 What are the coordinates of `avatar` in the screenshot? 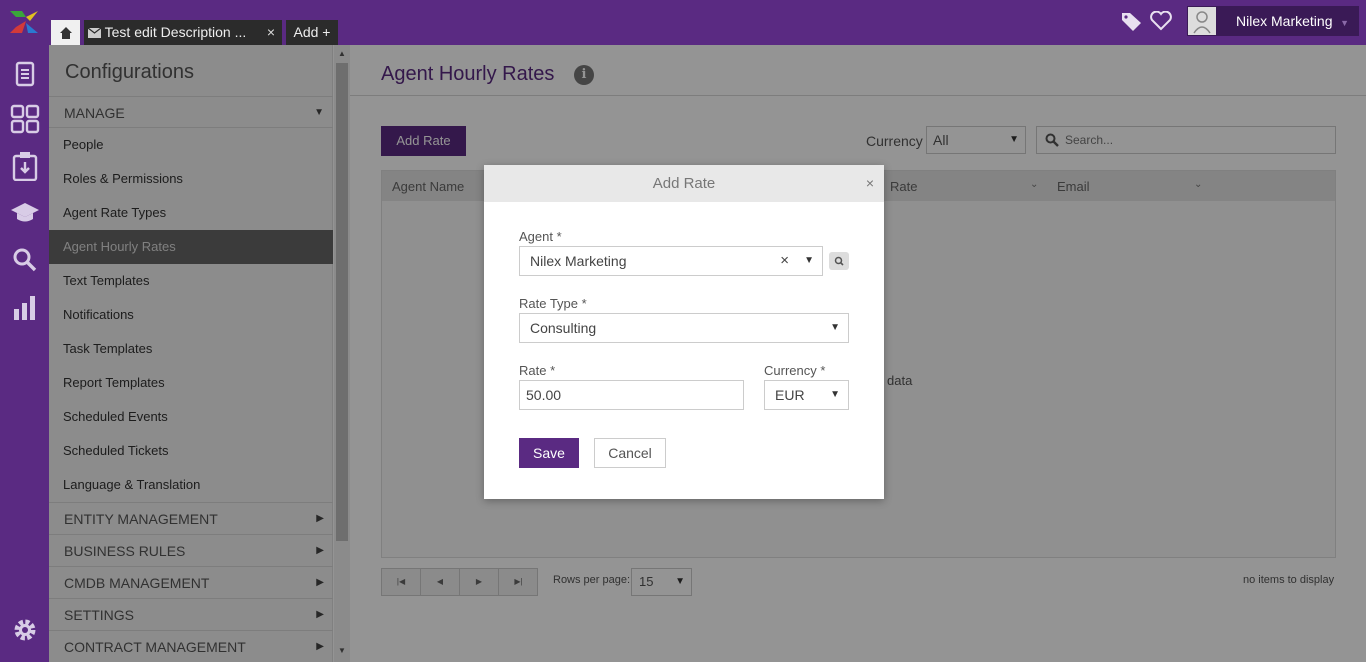 It's located at (1202, 21).